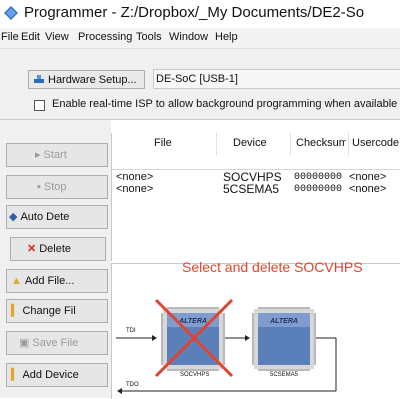 This screenshot has width=400, height=399. What do you see at coordinates (272, 267) in the screenshot?
I see `annotation-text: Select and delete SOCVHPS` at bounding box center [272, 267].